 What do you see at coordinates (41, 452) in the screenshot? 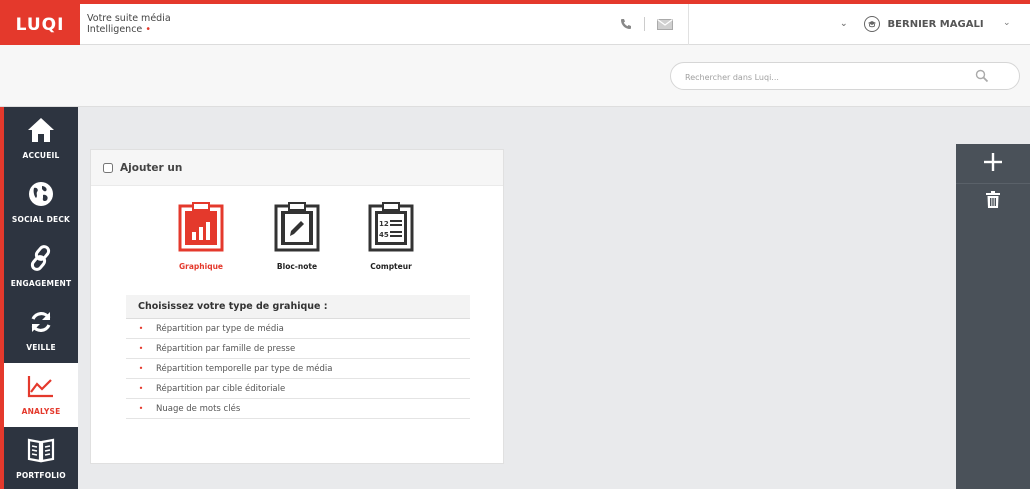
I see `book-icon` at bounding box center [41, 452].